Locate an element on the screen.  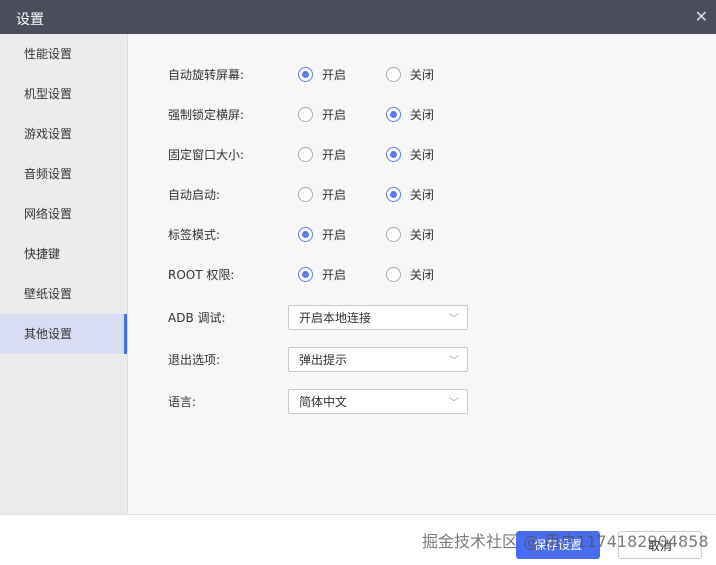
setting-label: 标签模式: is located at coordinates (194, 234).